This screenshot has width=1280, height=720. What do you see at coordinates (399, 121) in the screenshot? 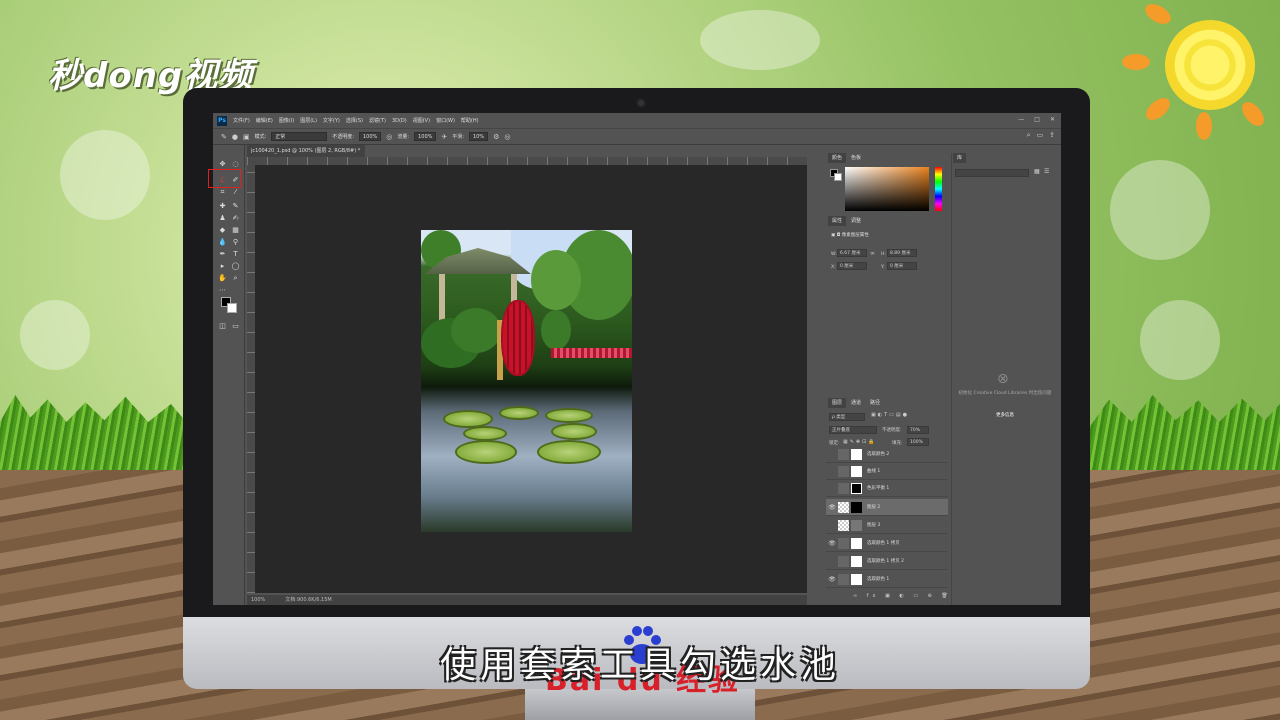
I see `menu-3d: 3D(D)` at bounding box center [399, 121].